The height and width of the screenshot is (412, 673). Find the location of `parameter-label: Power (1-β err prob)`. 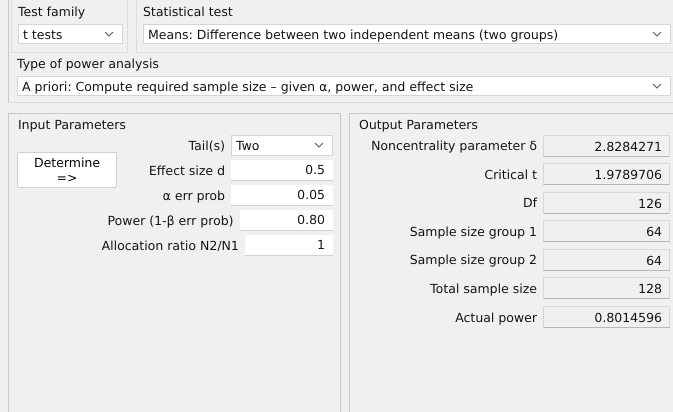

parameter-label: Power (1-β err prob) is located at coordinates (171, 220).